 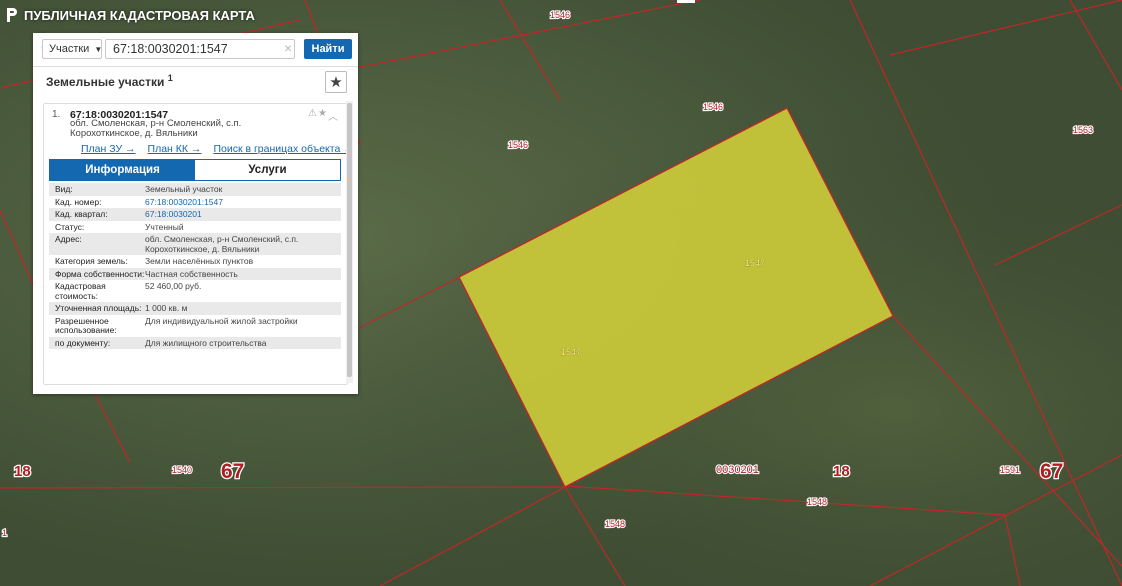 What do you see at coordinates (195, 226) in the screenshot?
I see `info-row: Статус: Учтенный` at bounding box center [195, 226].